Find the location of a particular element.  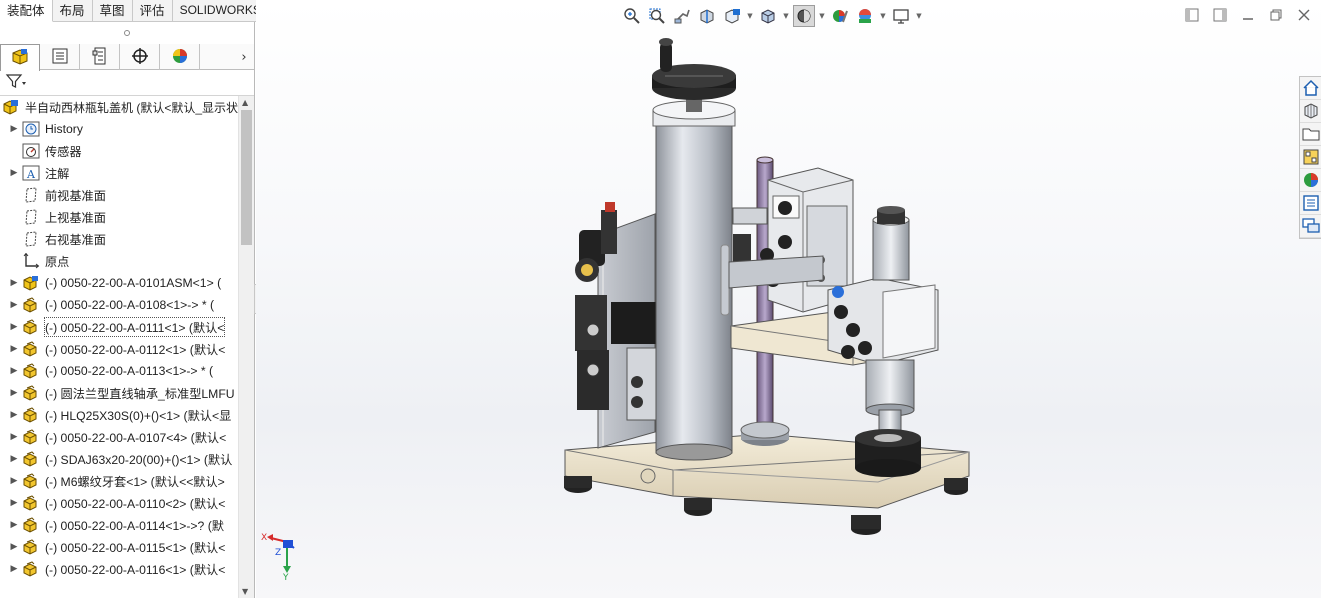

tree-item-label: 传感器 is located at coordinates (63, 152).